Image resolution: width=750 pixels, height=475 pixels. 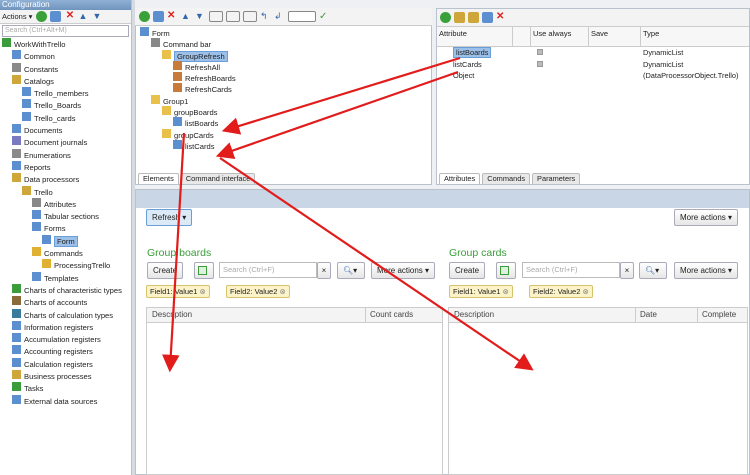 I want to click on arrow-listboards-to-grid, so click(x=174, y=252).